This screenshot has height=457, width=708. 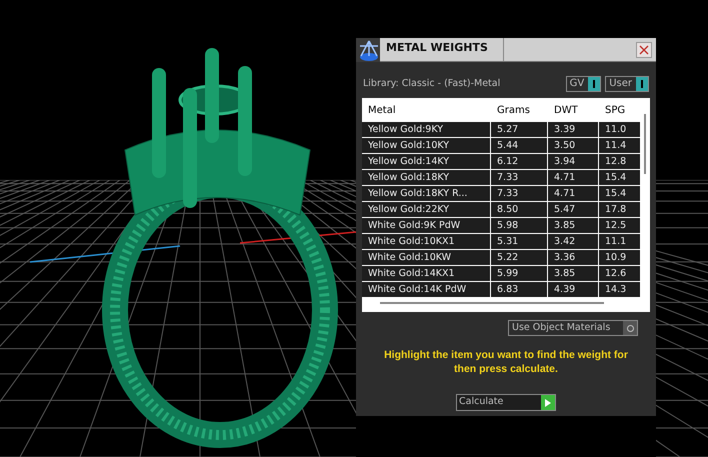 What do you see at coordinates (519, 129) in the screenshot?
I see `table-cell: 5.27` at bounding box center [519, 129].